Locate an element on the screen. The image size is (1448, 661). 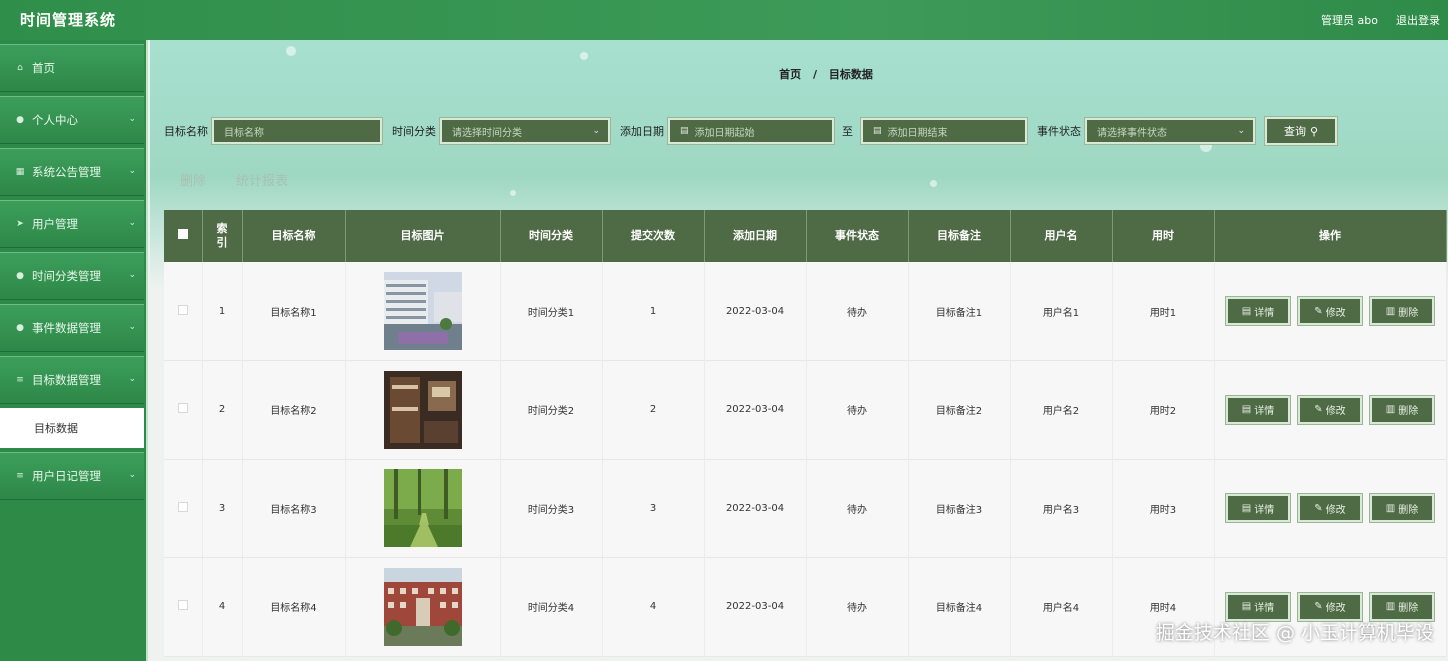
status-select: 请选择事件状态 ⌄ is located at coordinates (1170, 131).